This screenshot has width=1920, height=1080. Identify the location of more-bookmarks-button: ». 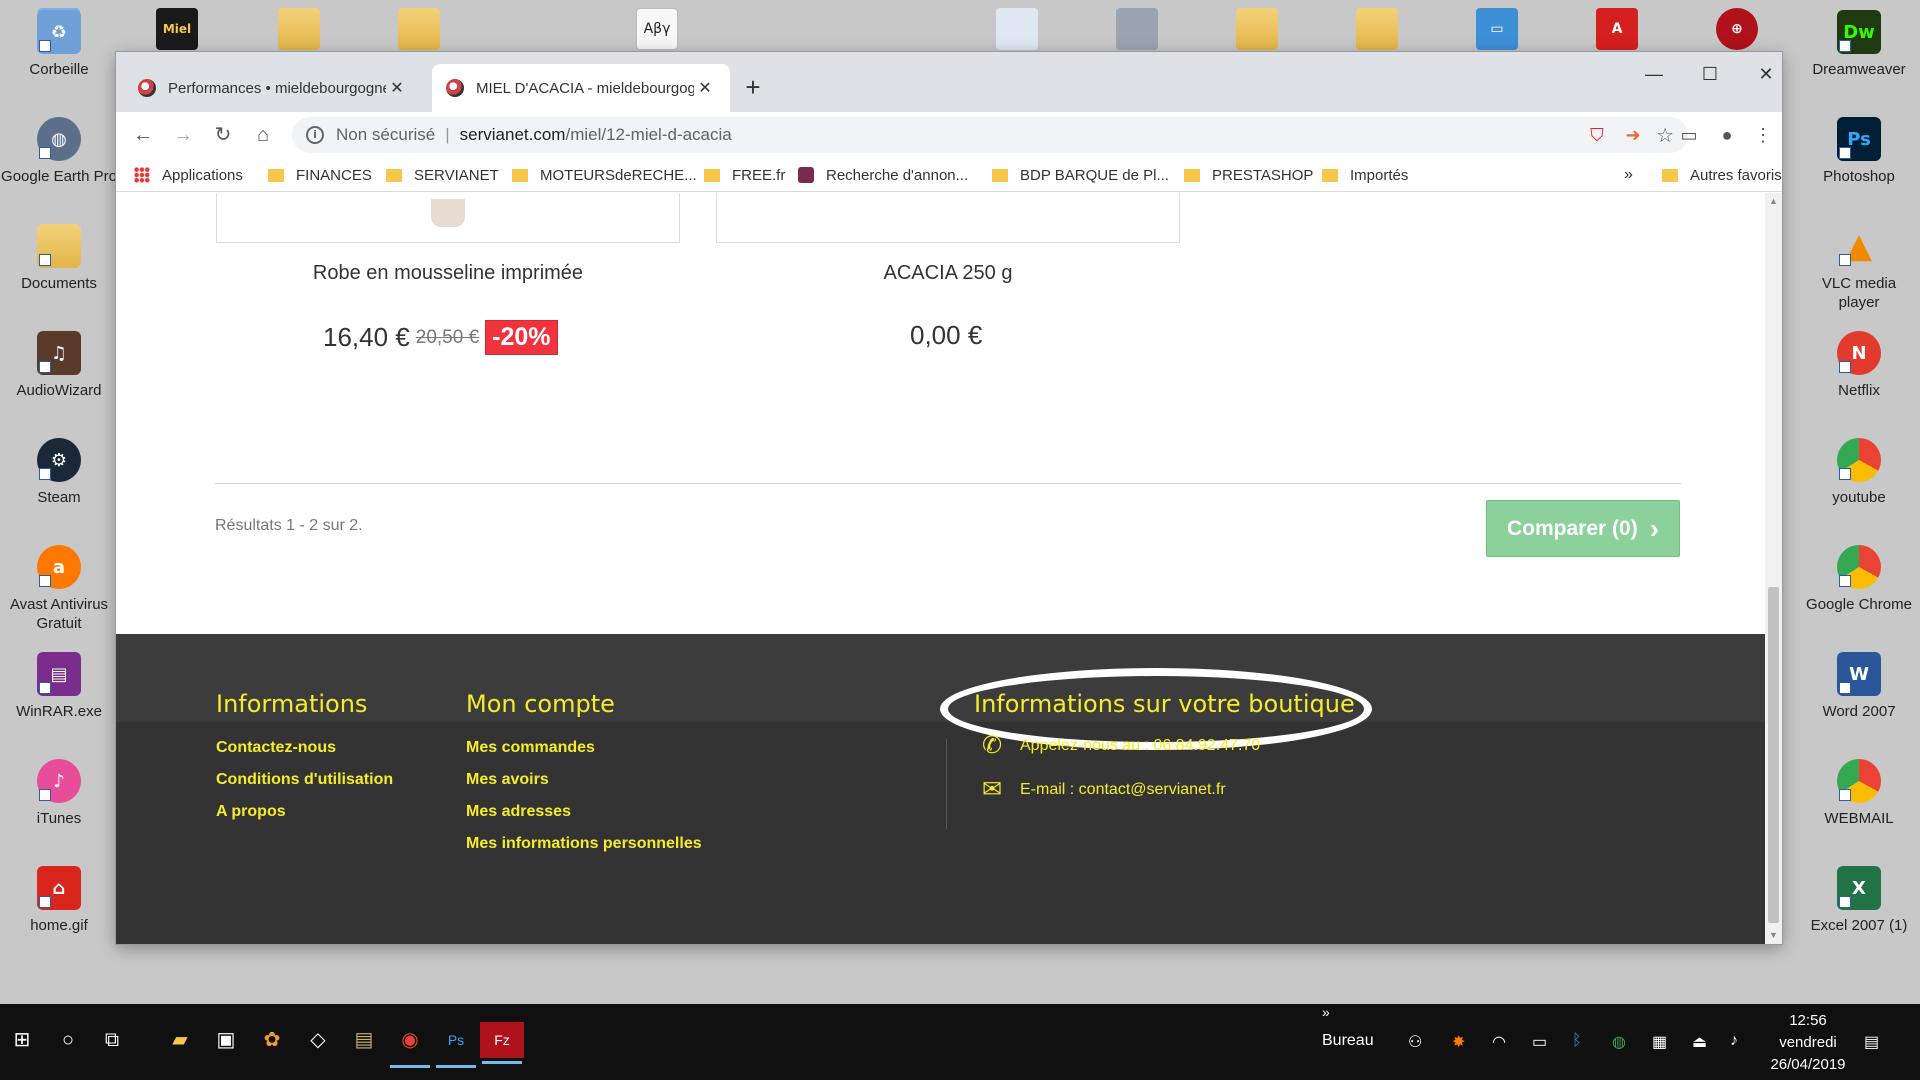
(1628, 175).